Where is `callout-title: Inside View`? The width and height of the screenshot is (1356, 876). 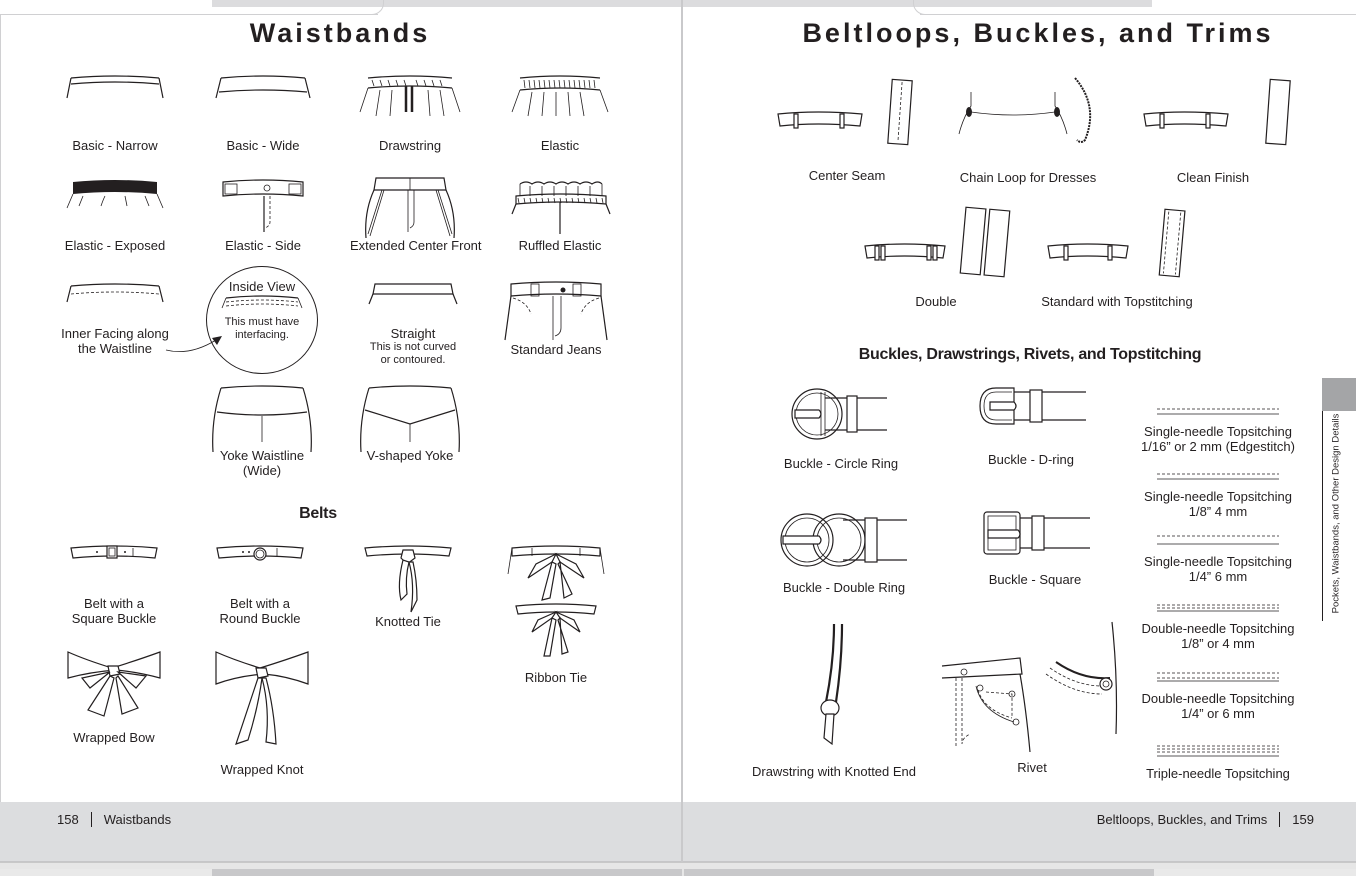
callout-title: Inside View is located at coordinates (262, 286).